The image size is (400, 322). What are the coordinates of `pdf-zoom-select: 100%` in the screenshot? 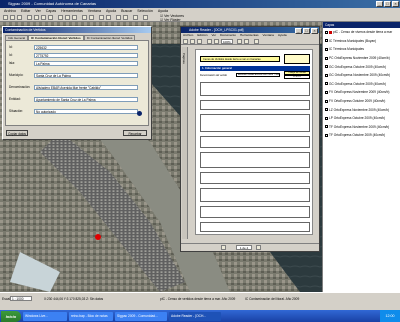 It's located at (227, 41).